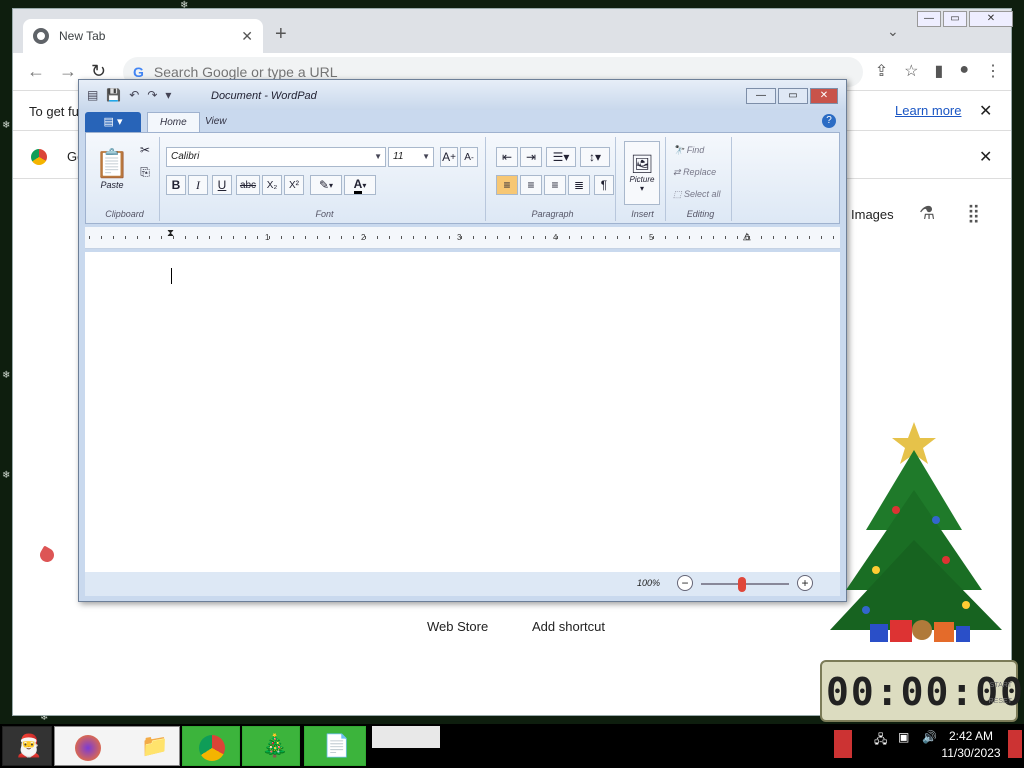 The width and height of the screenshot is (1024, 768). What do you see at coordinates (911, 71) in the screenshot?
I see `bookmark-star-icon: ☆` at bounding box center [911, 71].